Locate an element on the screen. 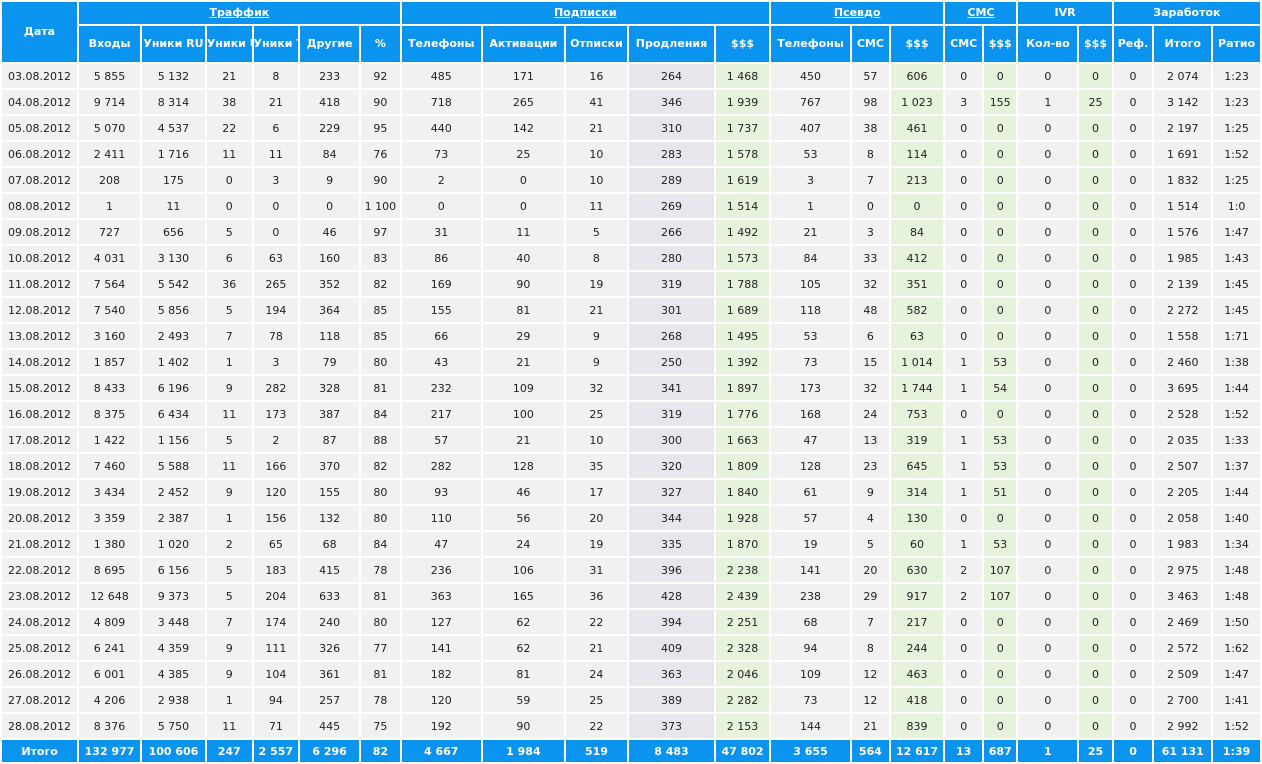 The image size is (1262, 764). cell-link: 155 is located at coordinates (441, 310).